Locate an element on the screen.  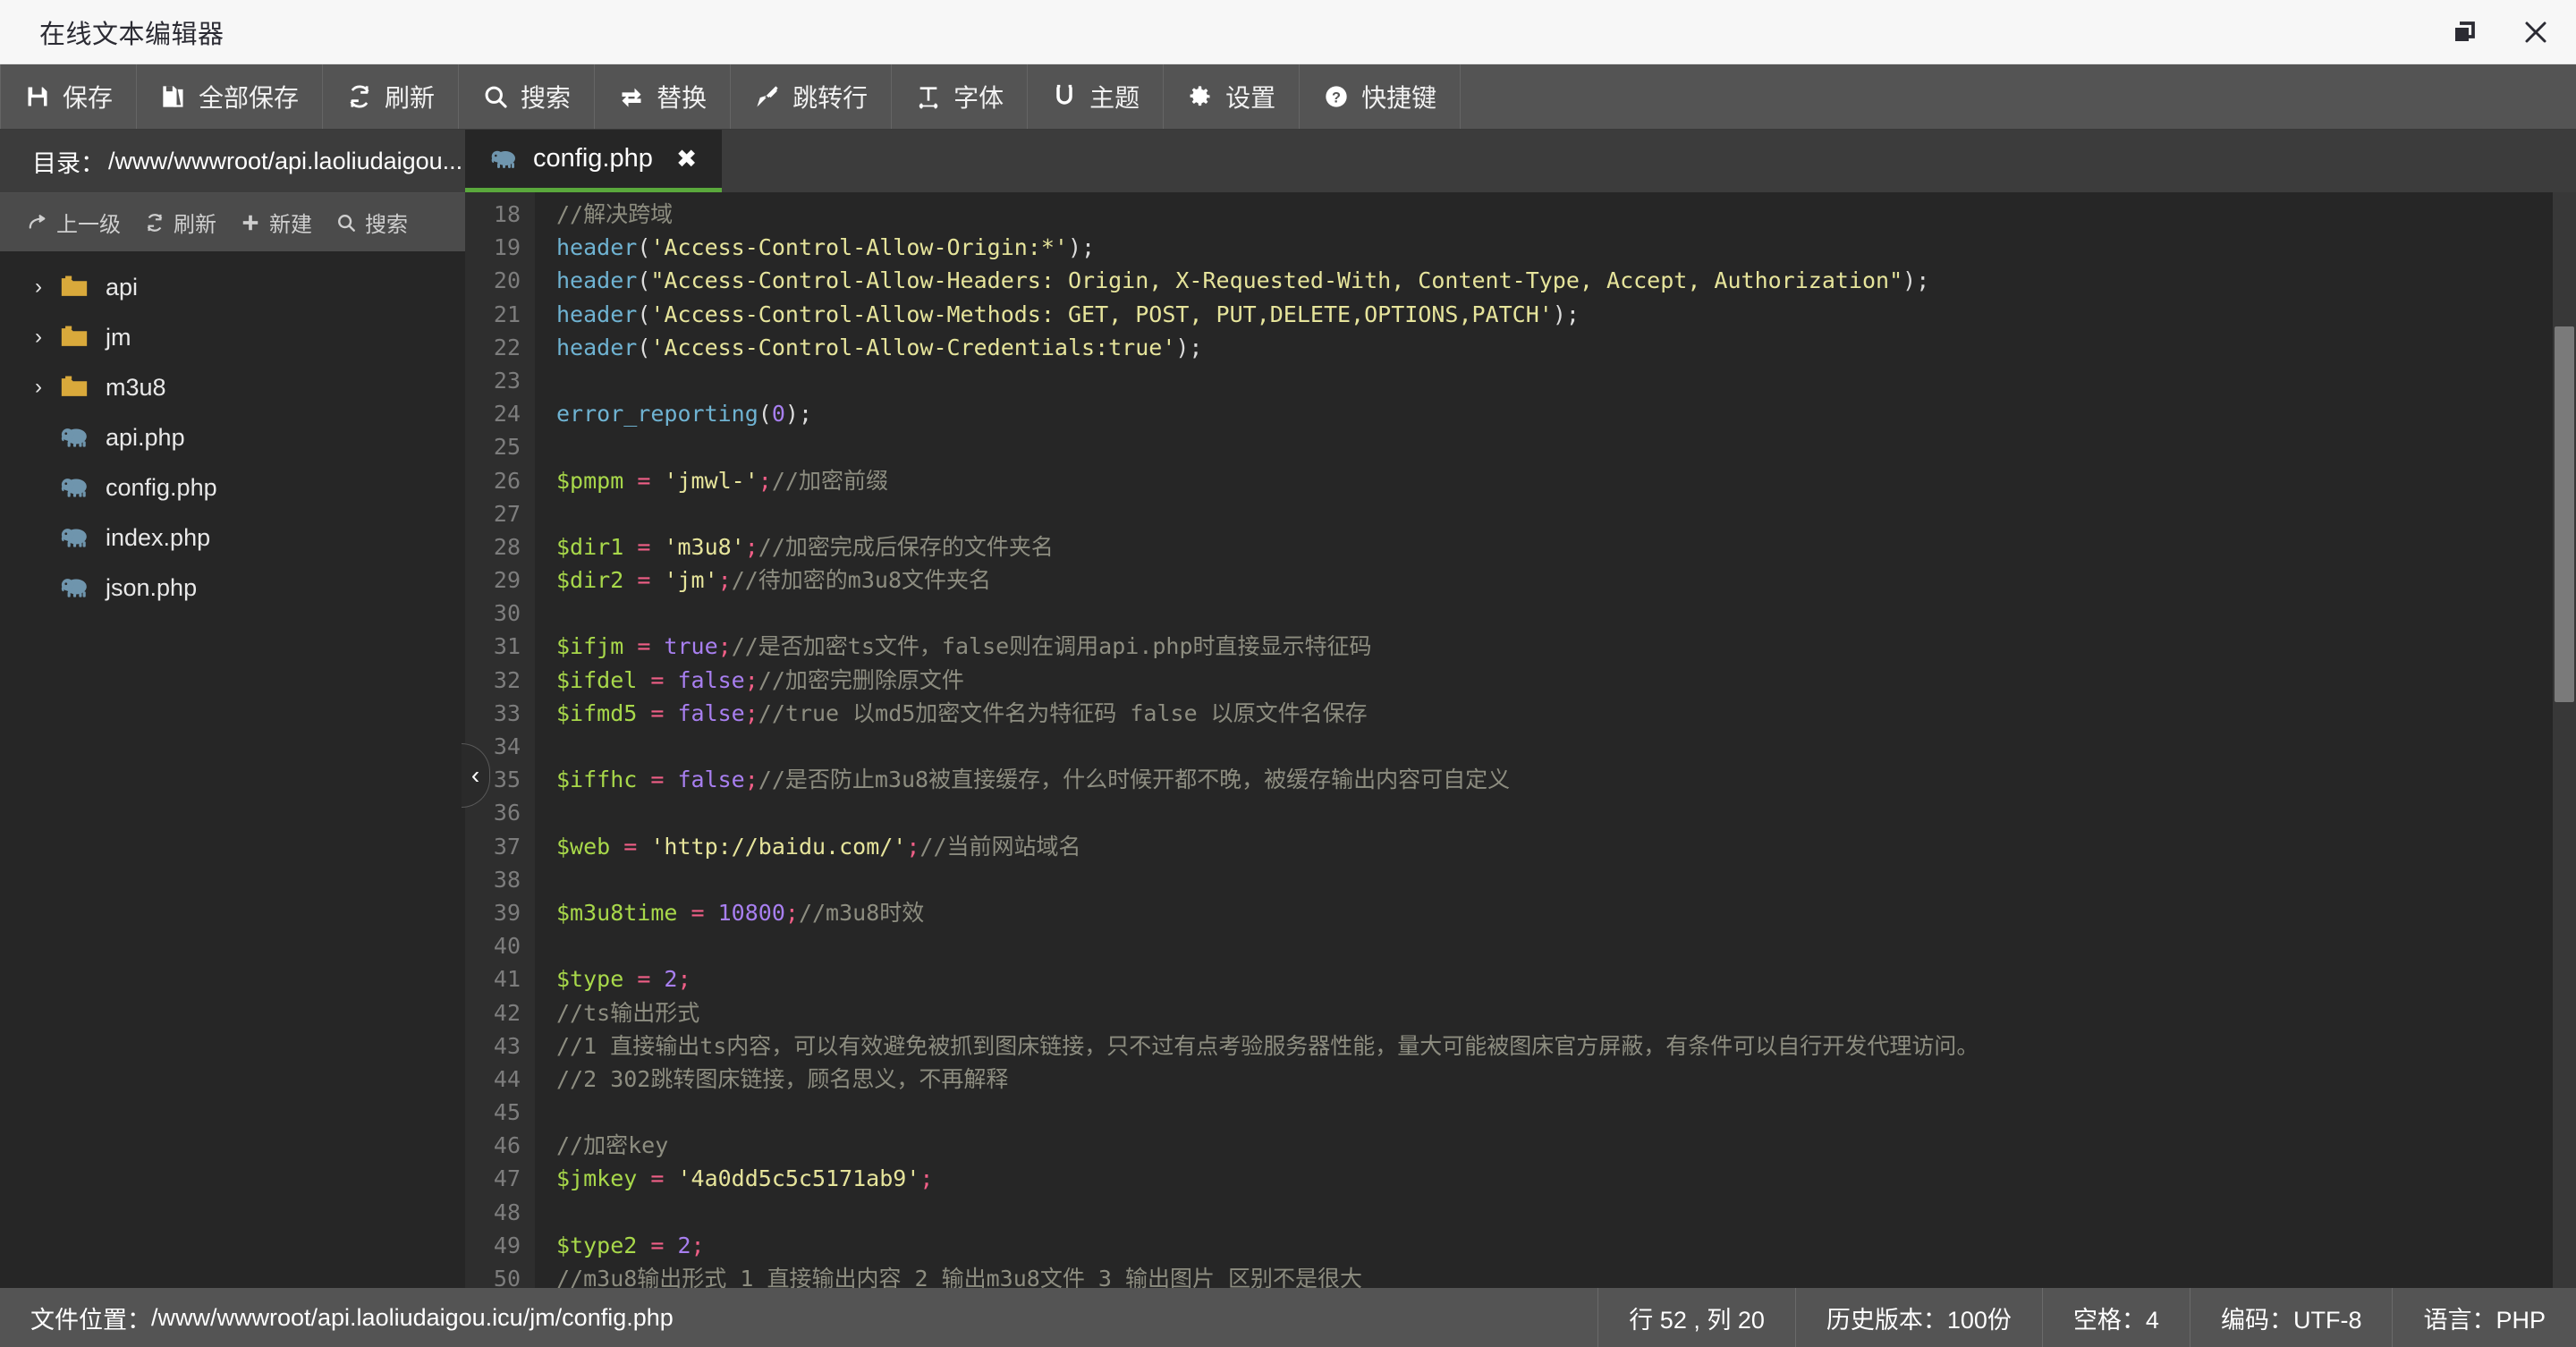
code-line: $web = 'http://baidu.com/';//当前网站域名 is located at coordinates (1555, 846).